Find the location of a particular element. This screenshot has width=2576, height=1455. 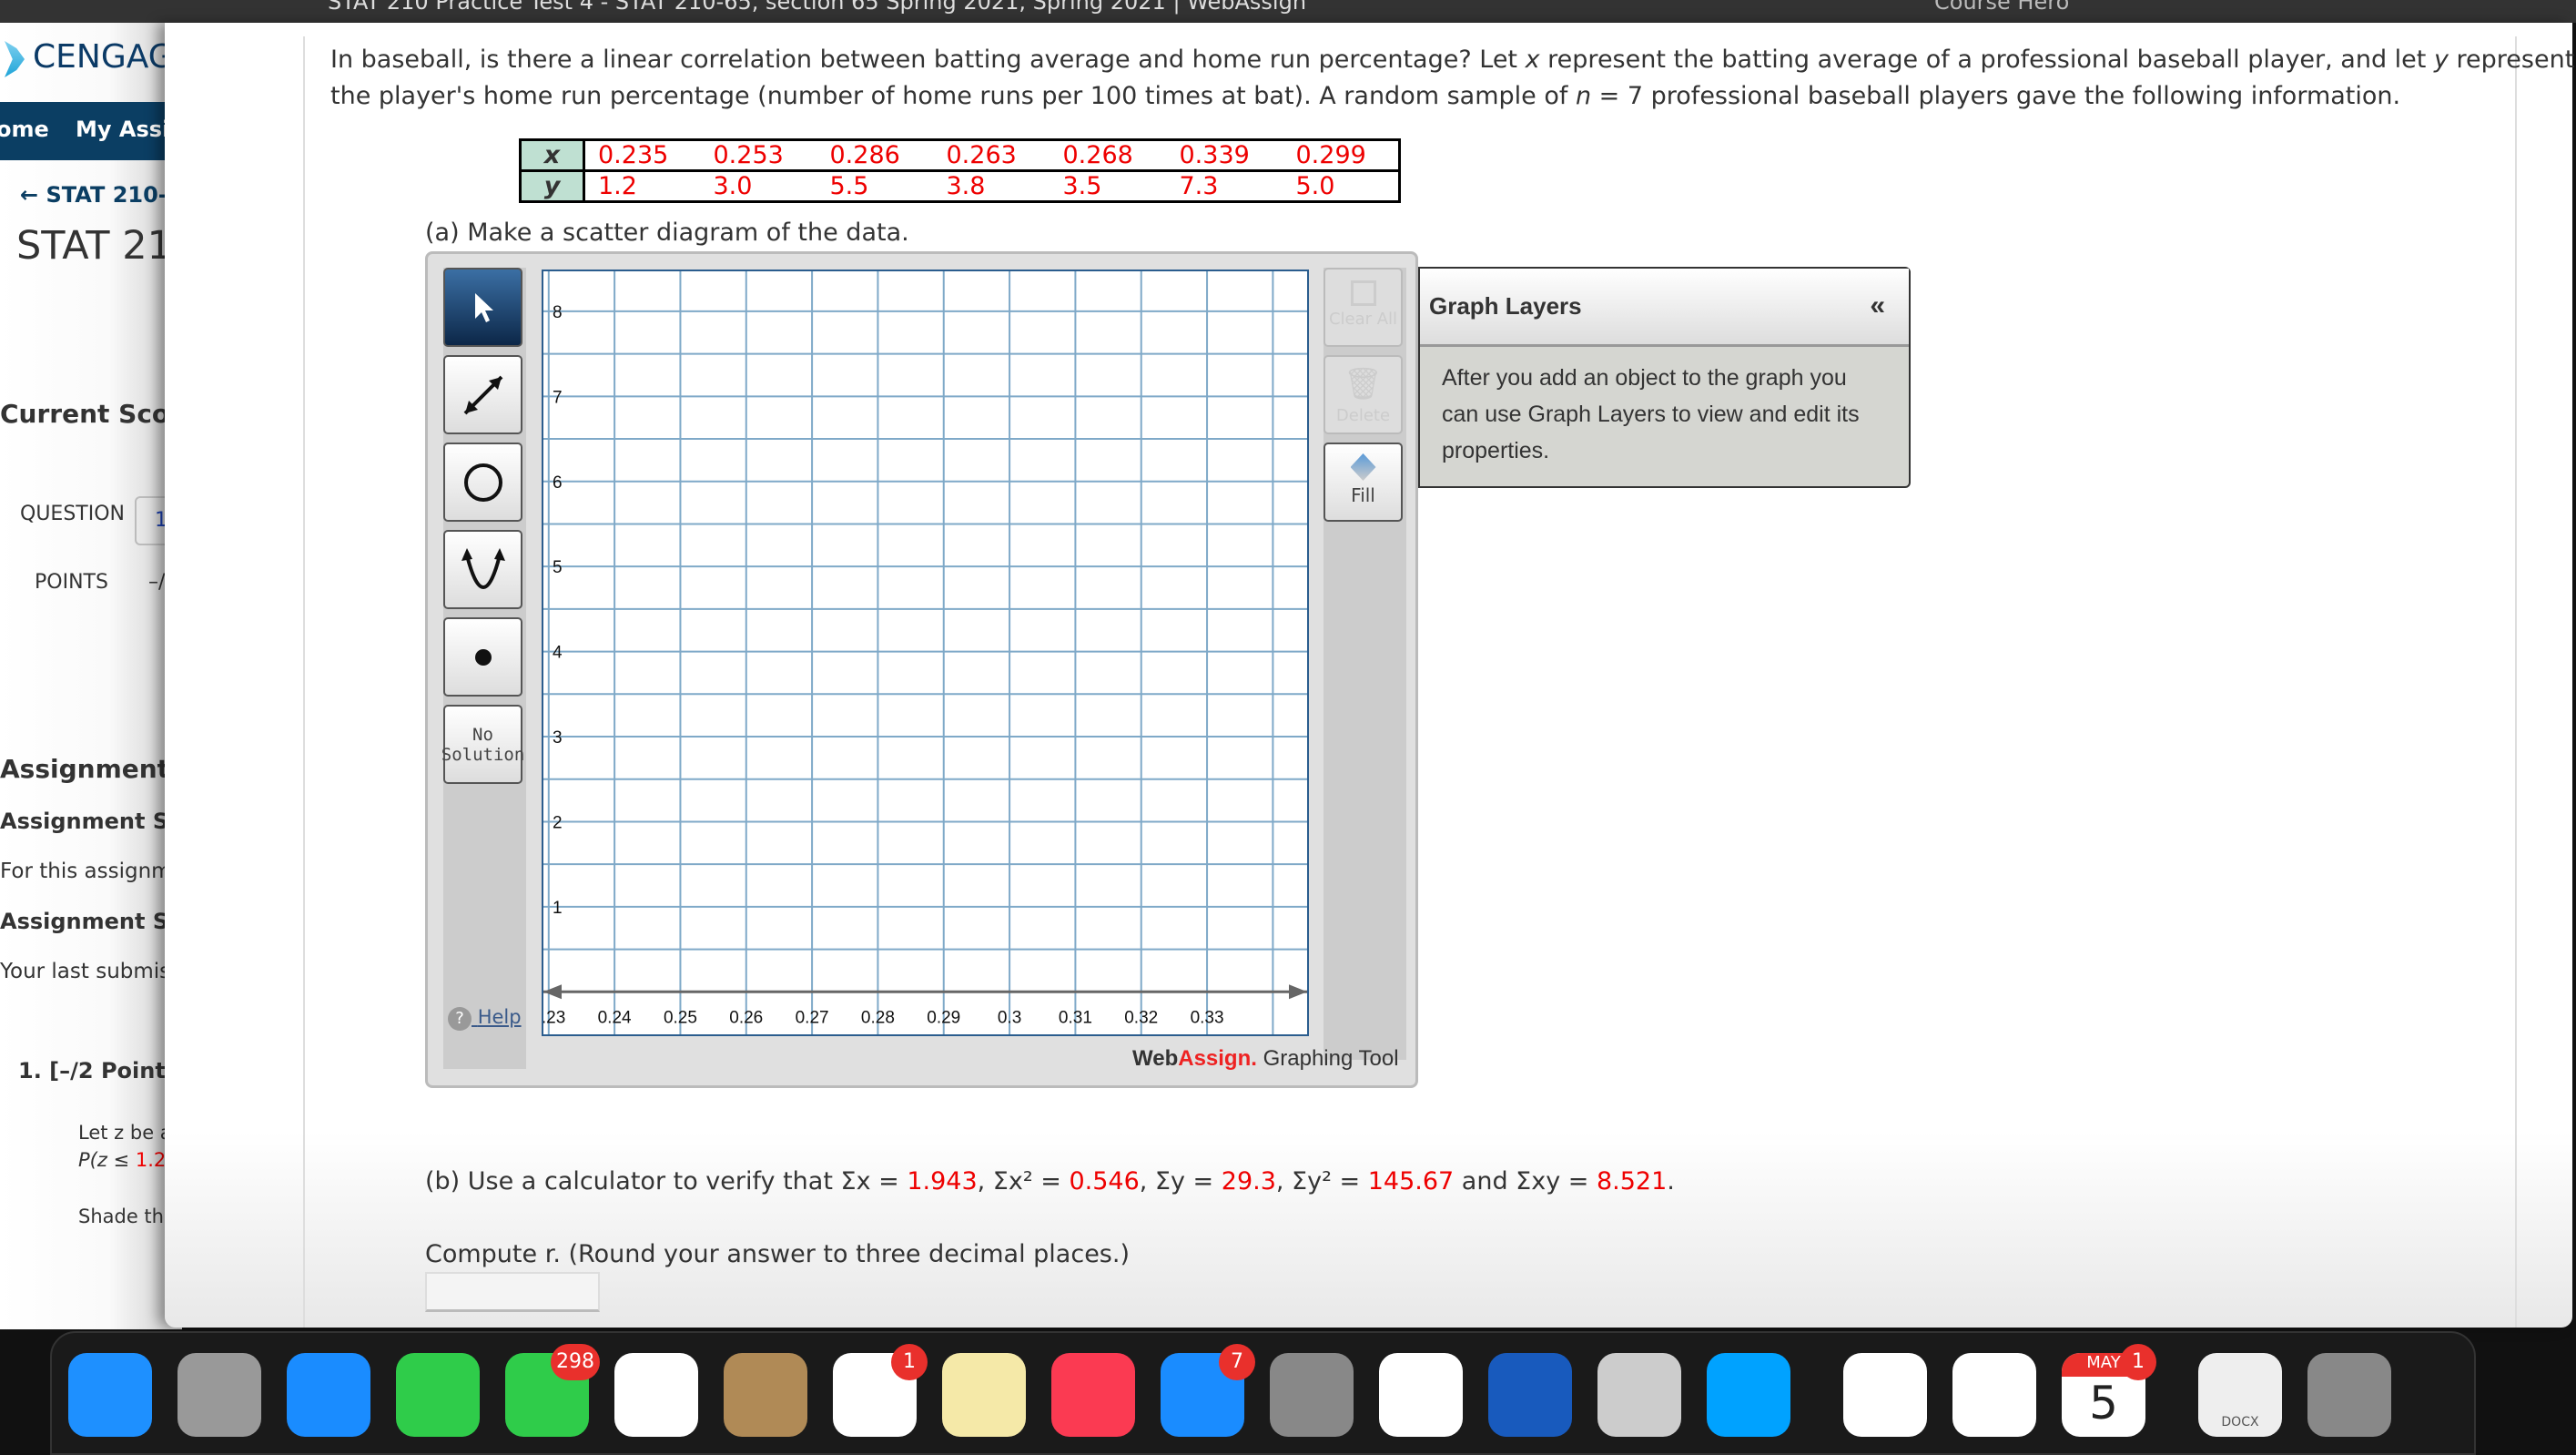

help-link: ? Help is located at coordinates (485, 1019).